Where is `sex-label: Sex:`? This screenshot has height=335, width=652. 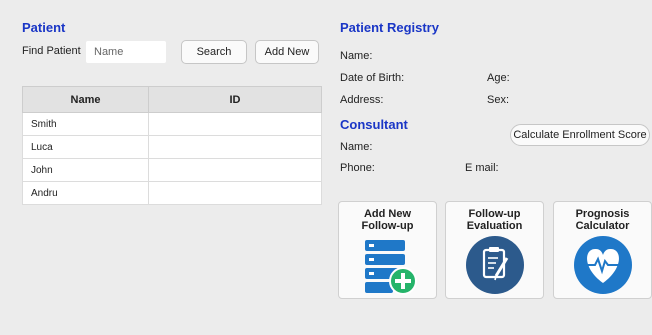
sex-label: Sex: is located at coordinates (498, 100).